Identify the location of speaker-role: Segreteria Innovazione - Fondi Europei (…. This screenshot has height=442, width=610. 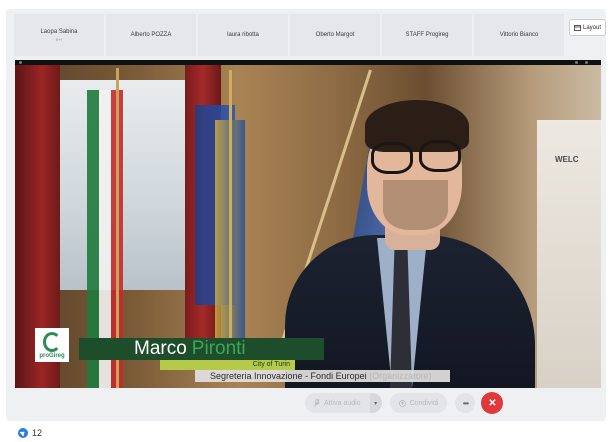
(322, 376).